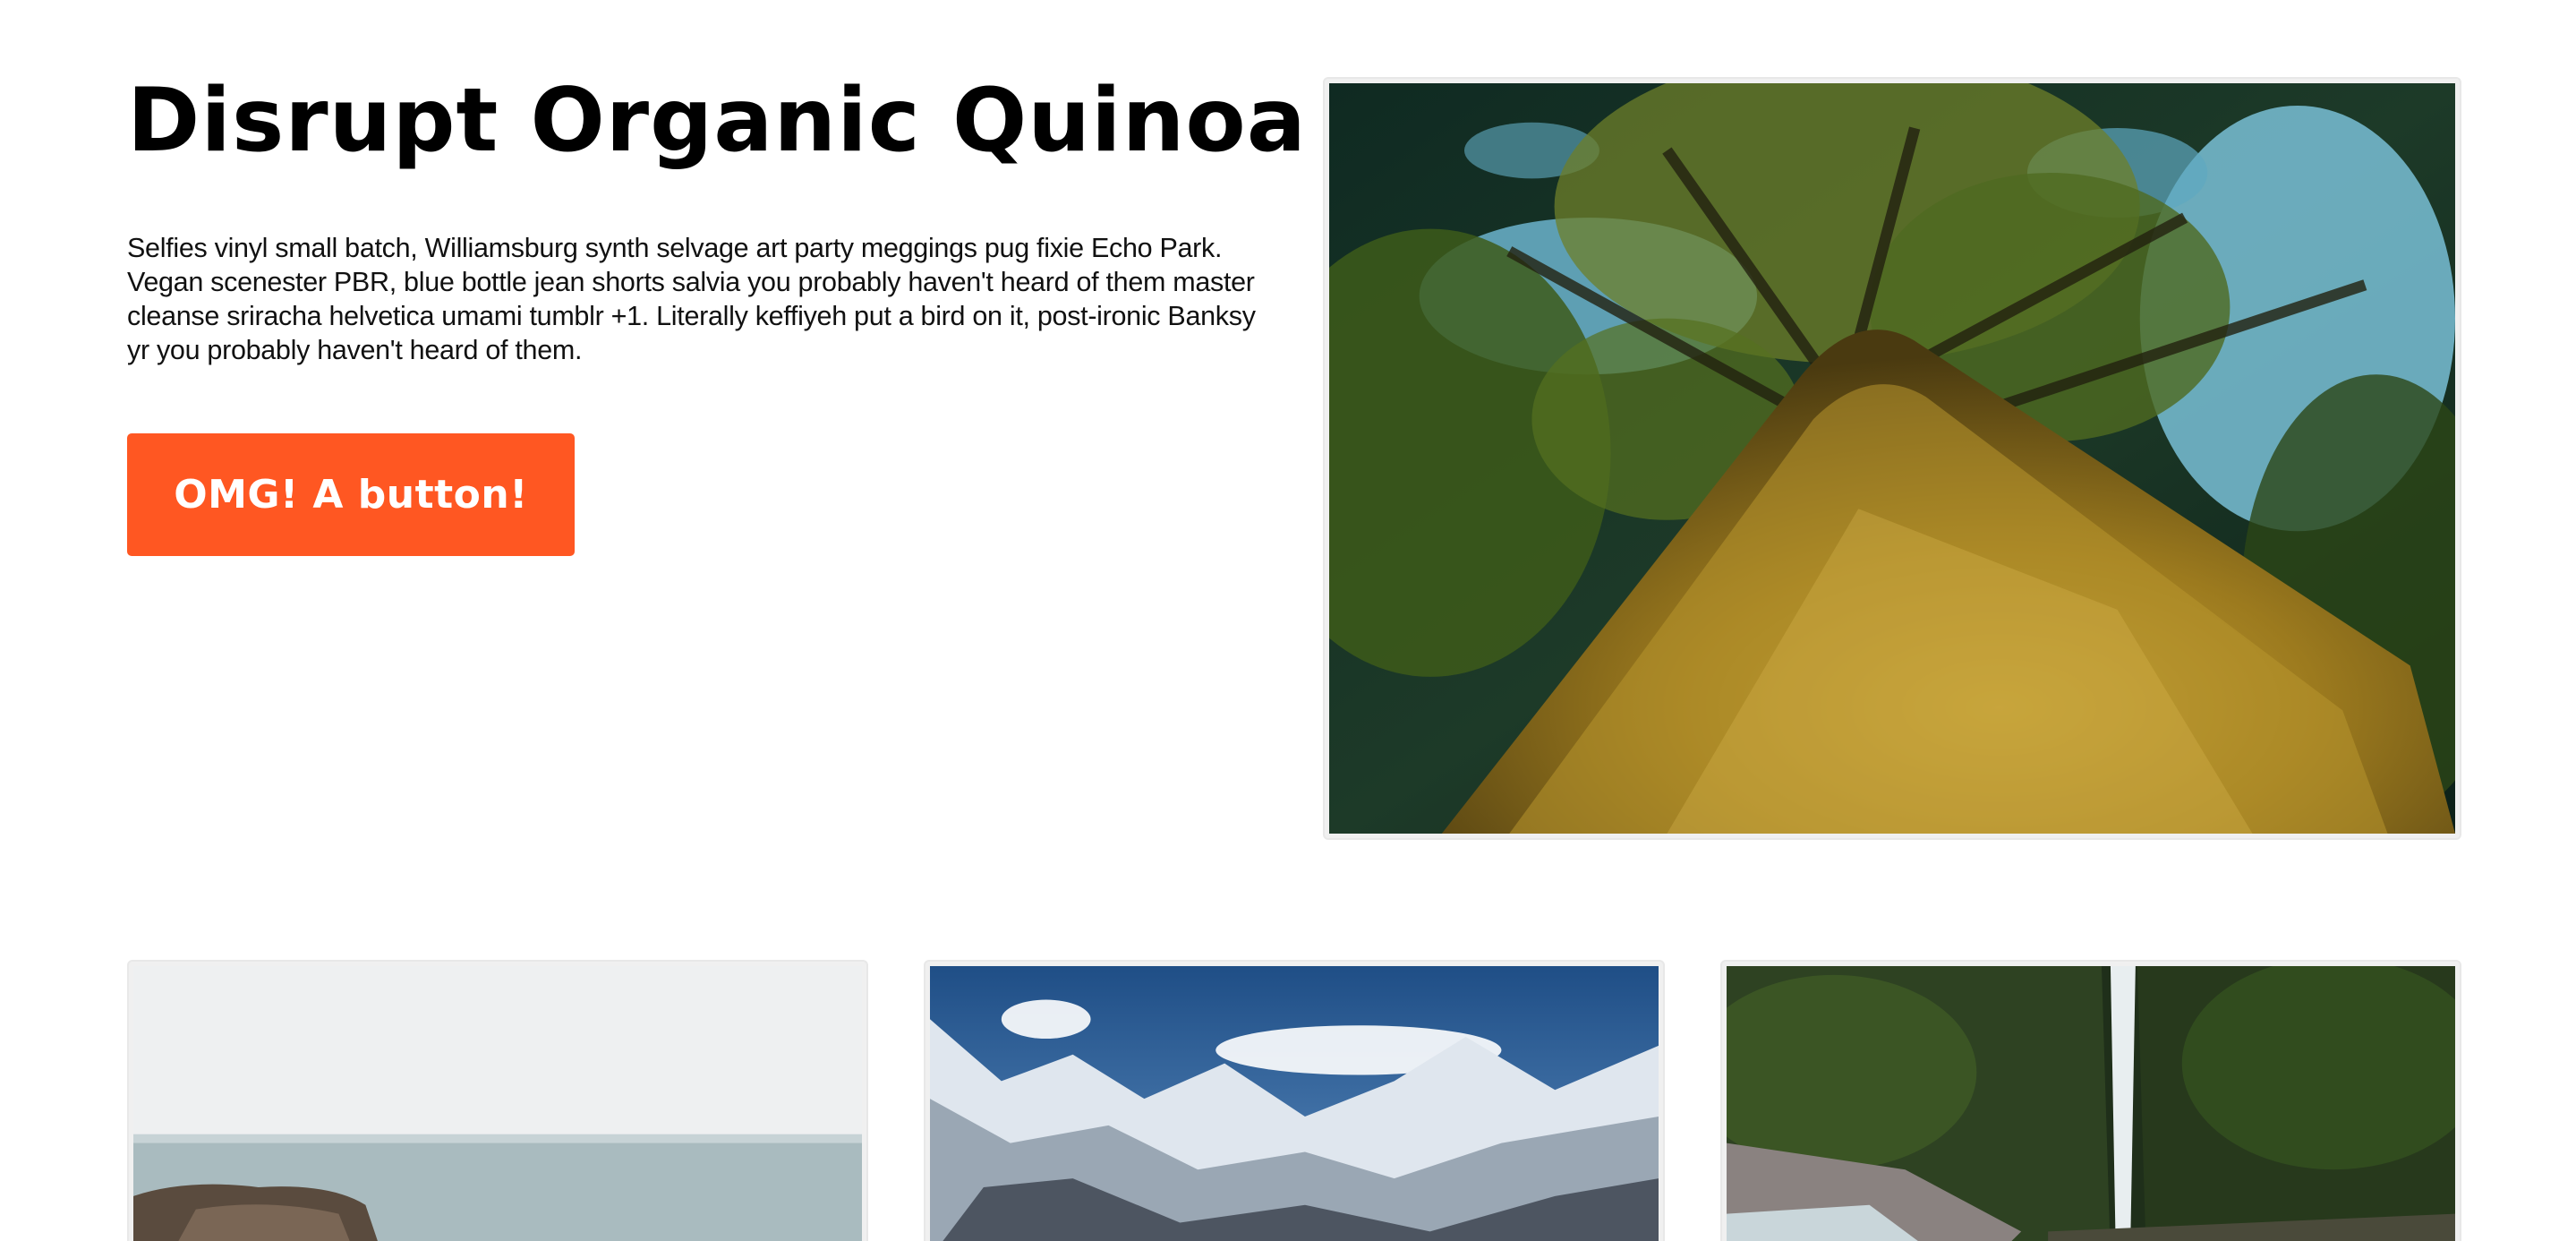 Image resolution: width=2576 pixels, height=1241 pixels. I want to click on waterfall-image, so click(2091, 1103).